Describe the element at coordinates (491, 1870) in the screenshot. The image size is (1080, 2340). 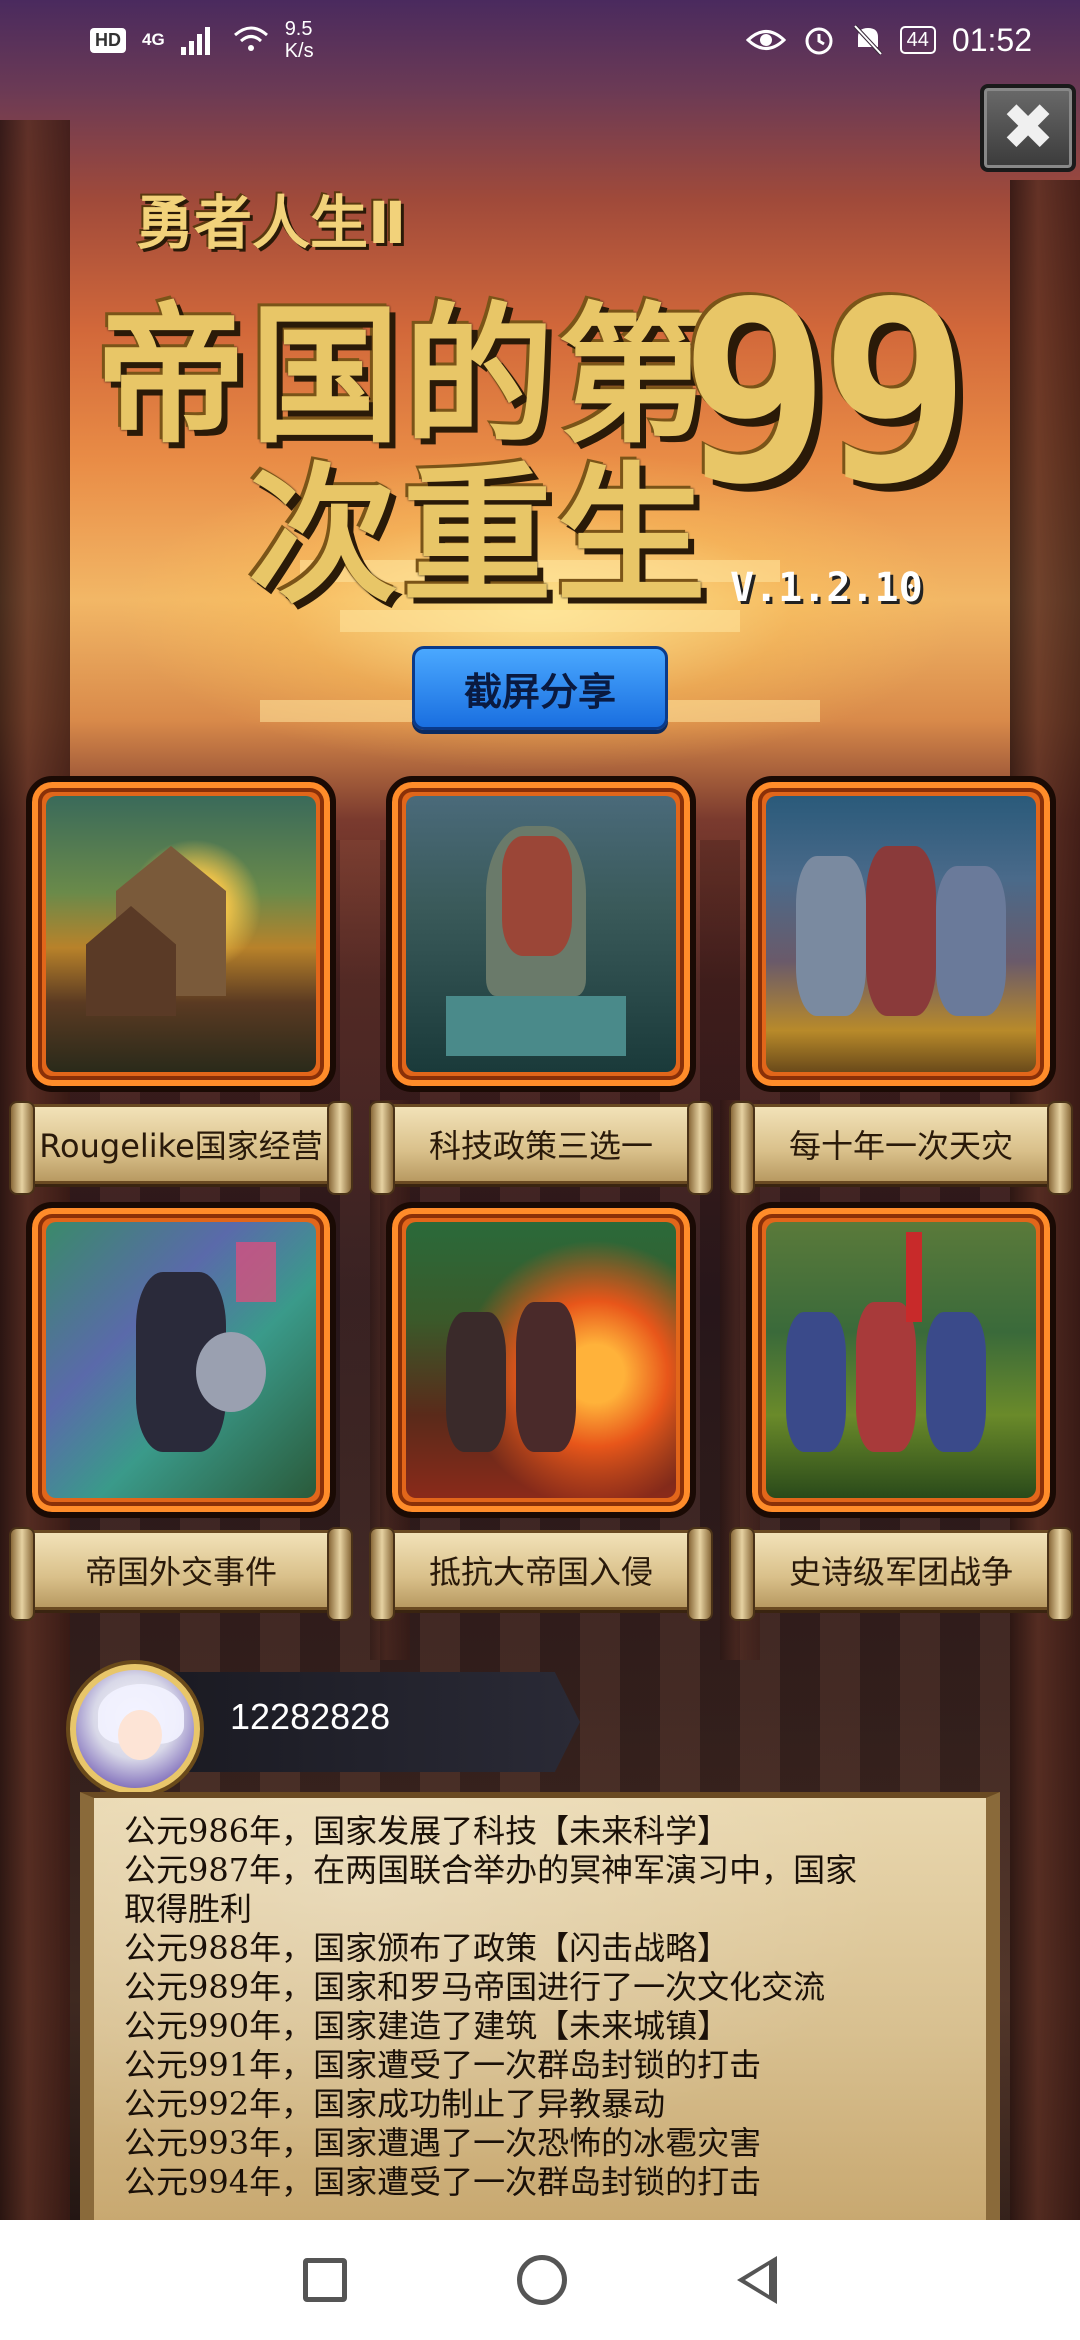
I see `log-entry: 公元987年，在两国联合举办的冥神军演习中，国家` at that location.